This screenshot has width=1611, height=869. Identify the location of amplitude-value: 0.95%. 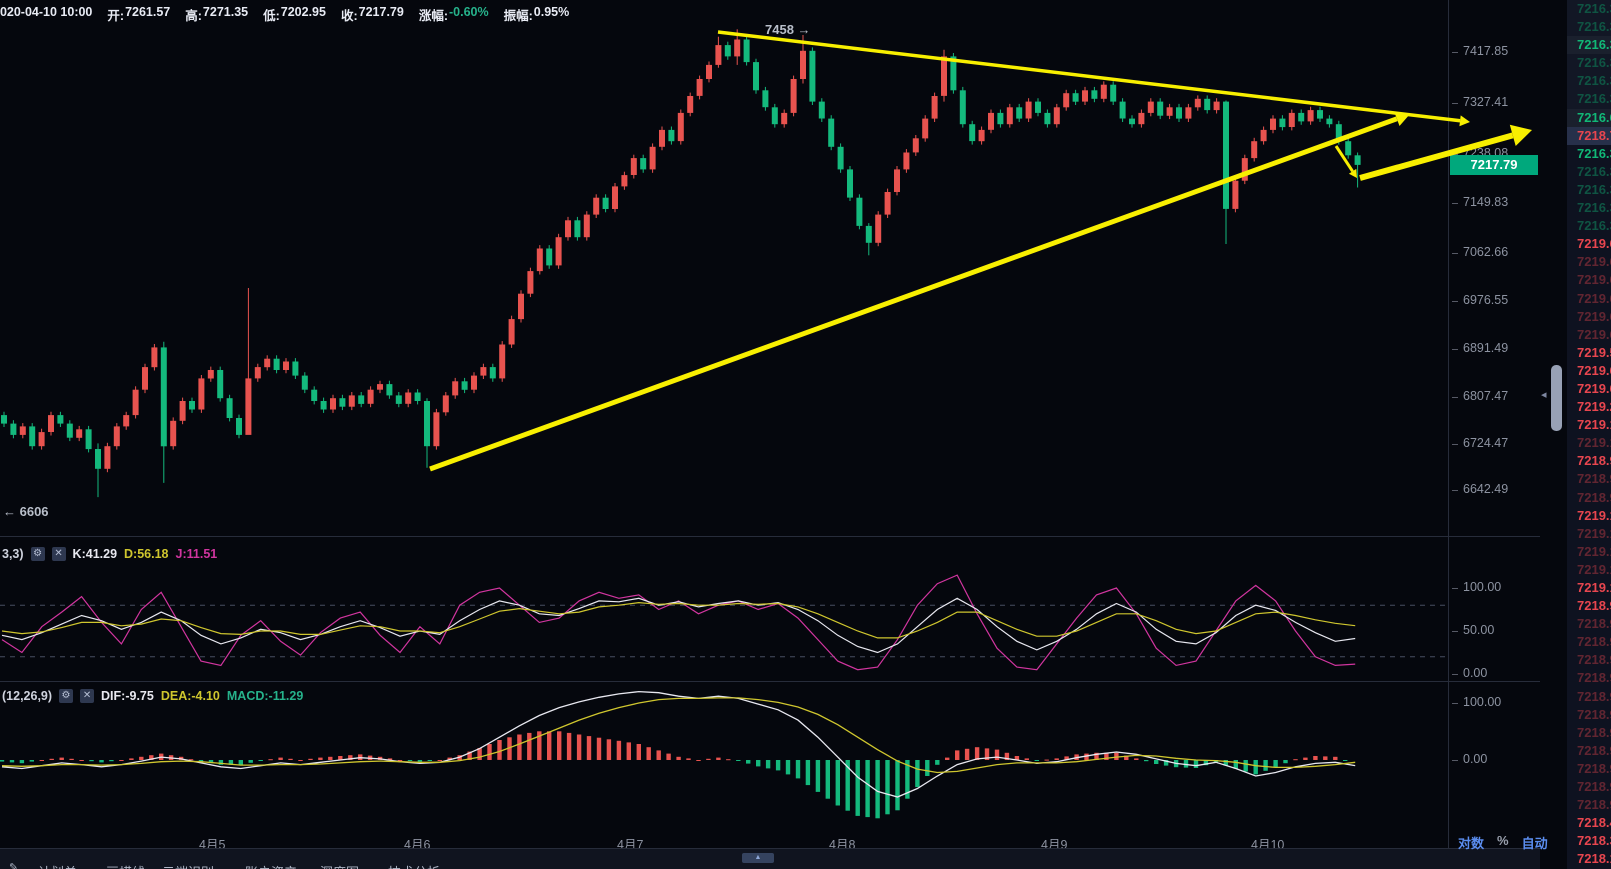
(551, 12).